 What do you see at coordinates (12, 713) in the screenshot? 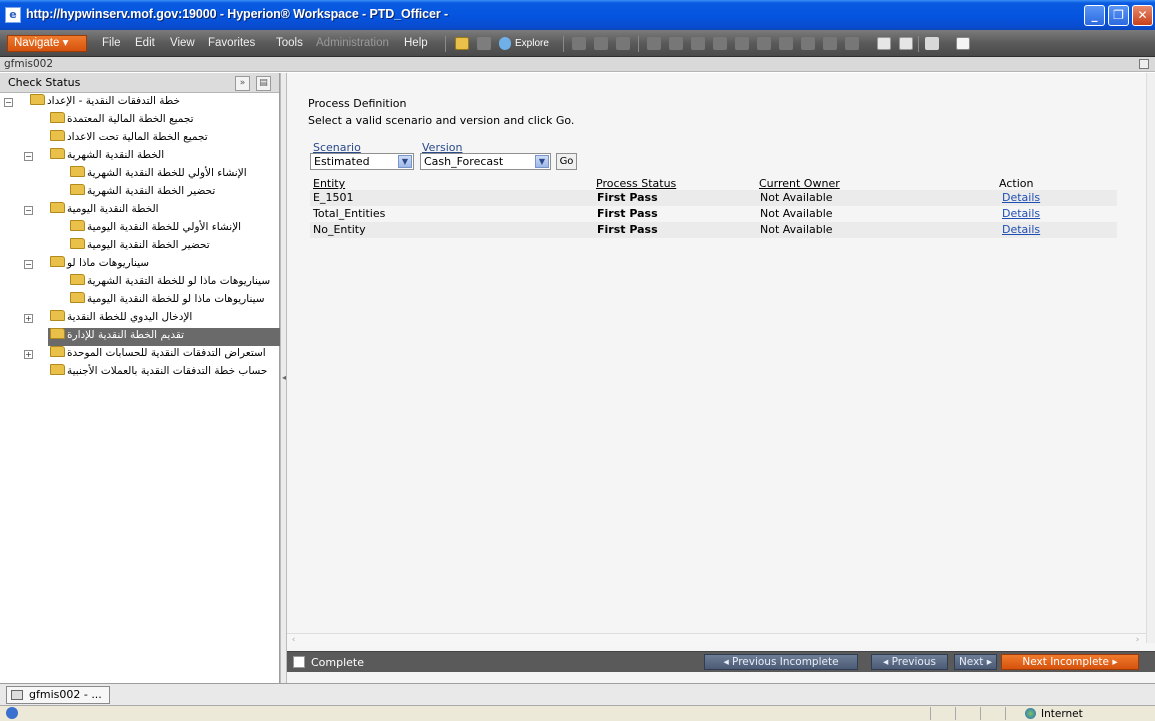
I see `ie-status-icon` at bounding box center [12, 713].